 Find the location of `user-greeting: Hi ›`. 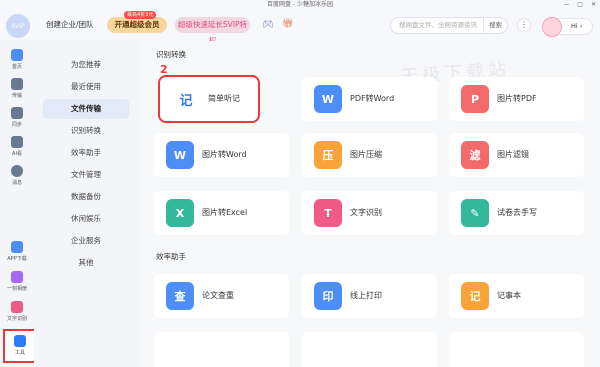

user-greeting: Hi › is located at coordinates (577, 26).